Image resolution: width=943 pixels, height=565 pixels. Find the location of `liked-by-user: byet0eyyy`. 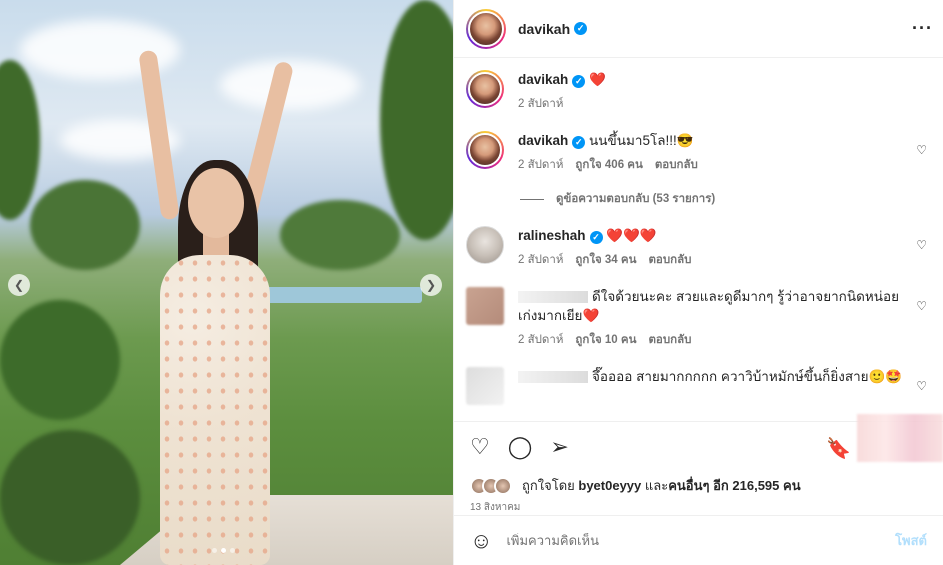

liked-by-user: byet0eyyy is located at coordinates (609, 485).